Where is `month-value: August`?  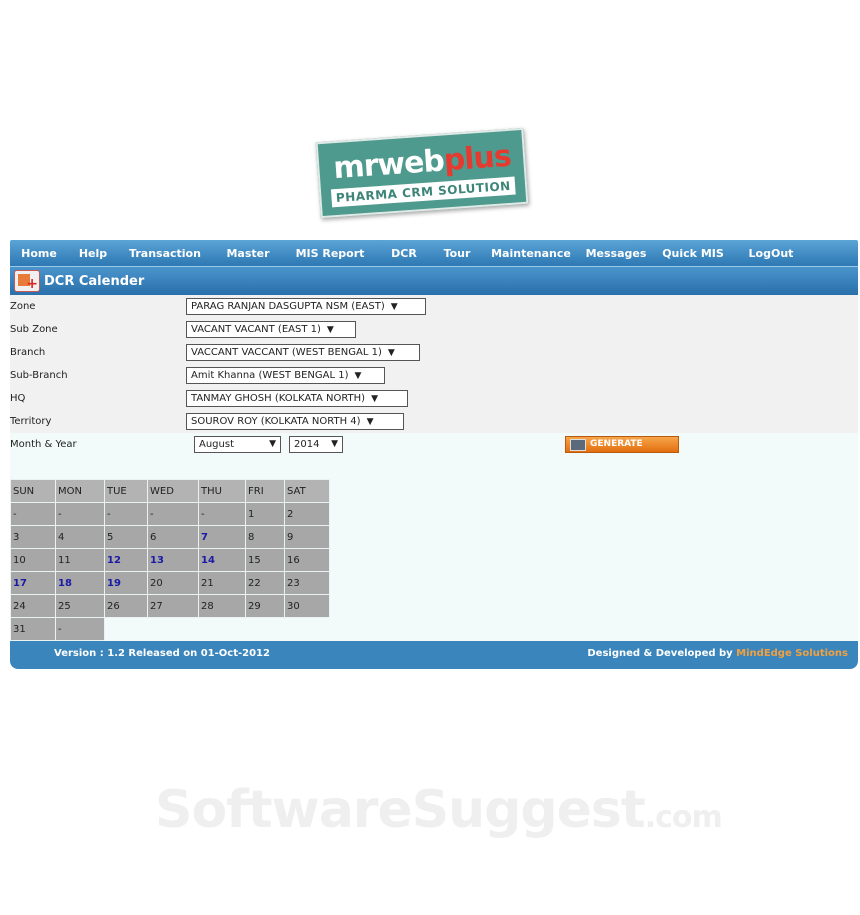
month-value: August is located at coordinates (216, 444).